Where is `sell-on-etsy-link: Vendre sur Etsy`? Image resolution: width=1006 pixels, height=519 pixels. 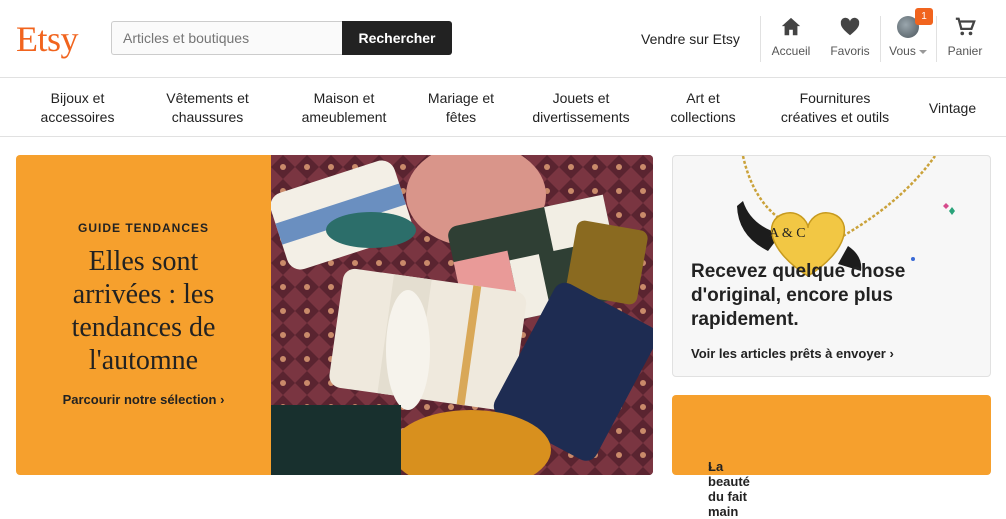 sell-on-etsy-link: Vendre sur Etsy is located at coordinates (690, 39).